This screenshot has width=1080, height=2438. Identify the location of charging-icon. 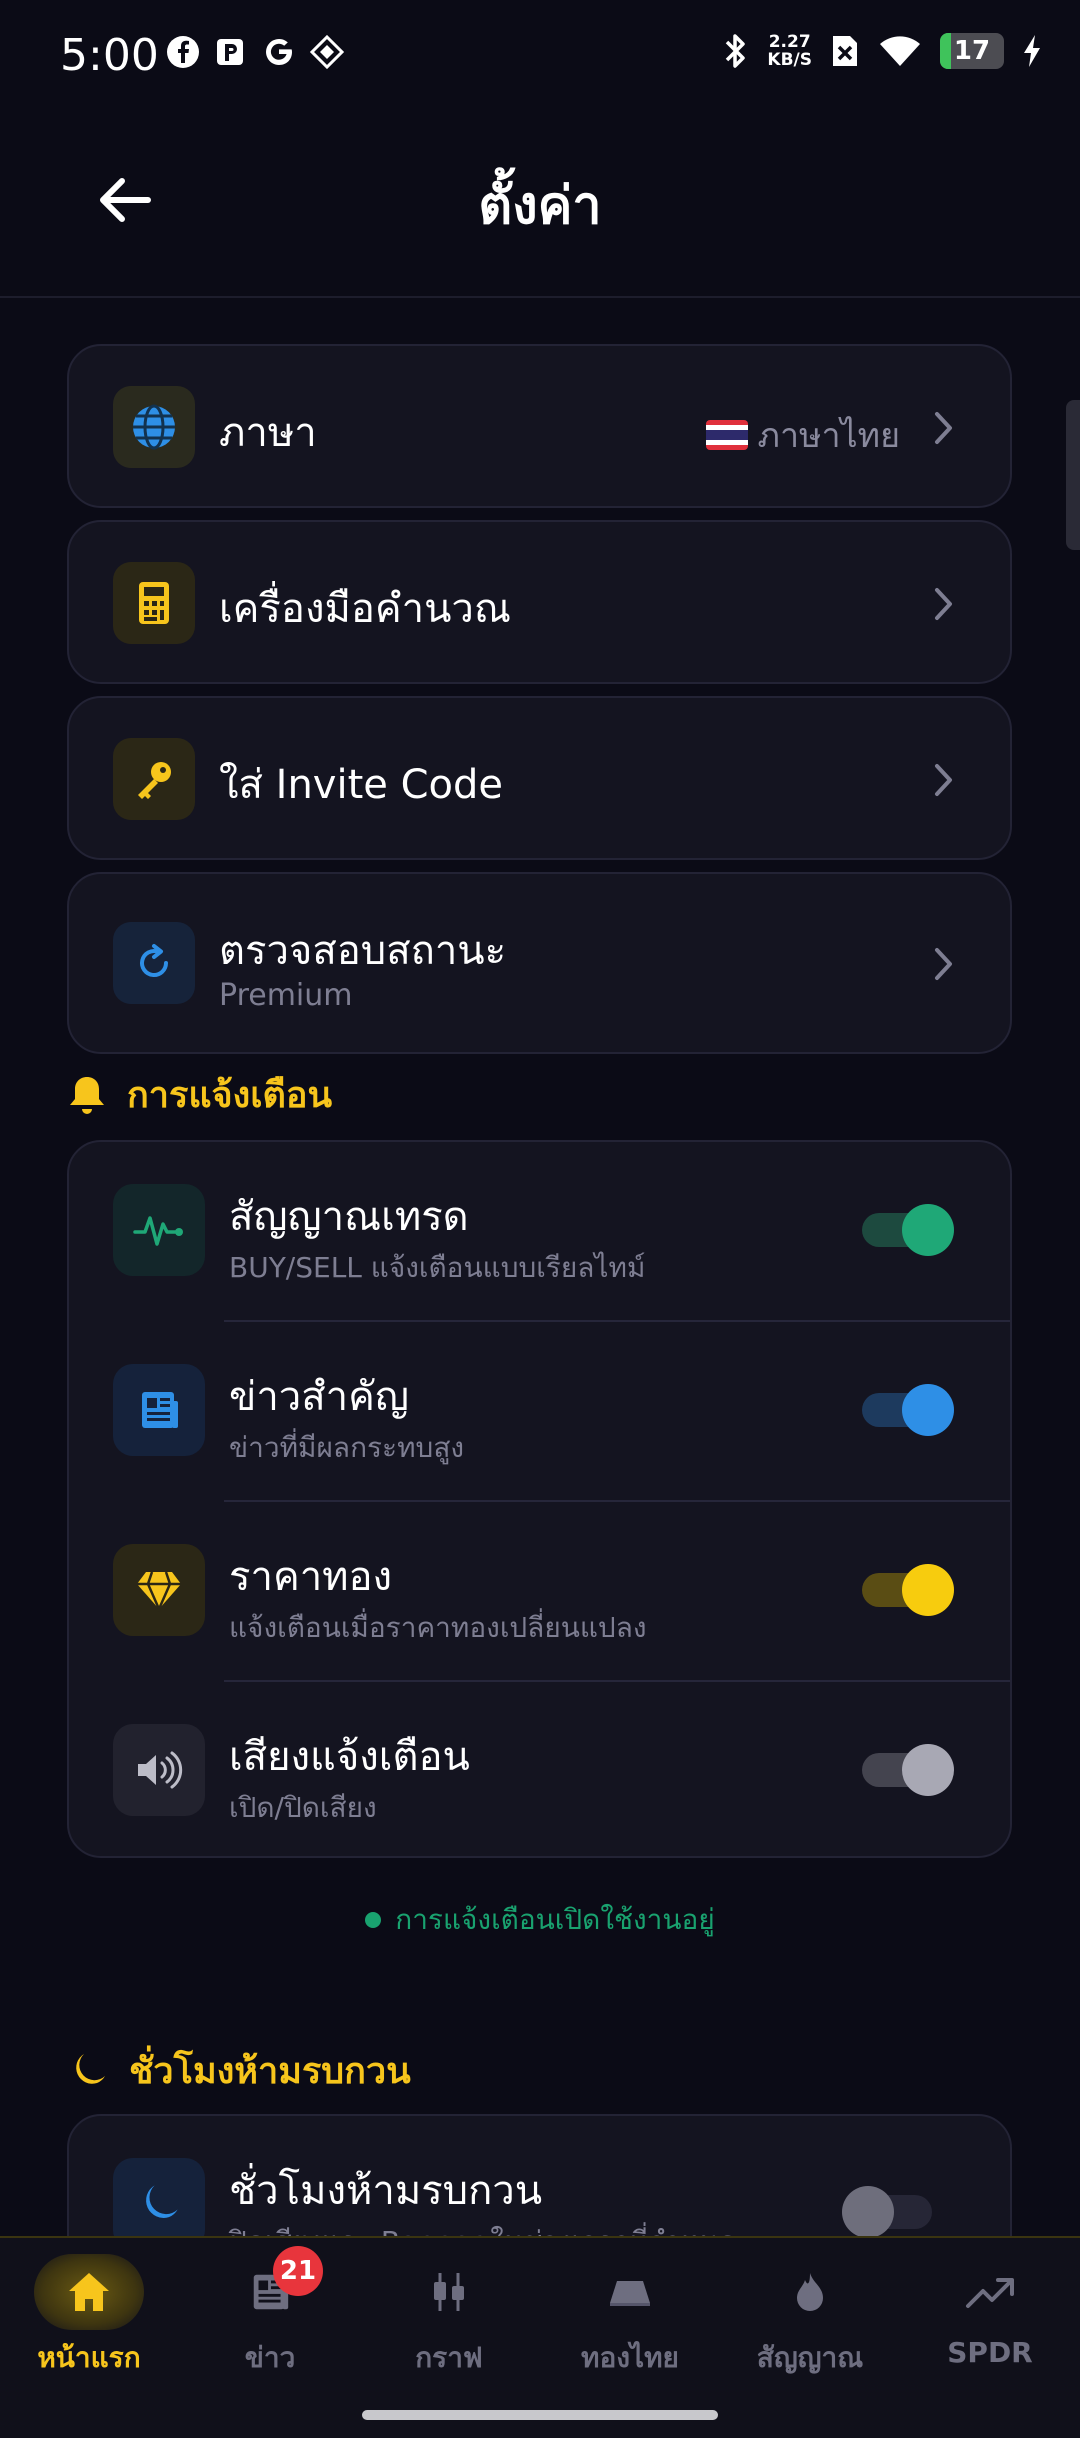
(1032, 51).